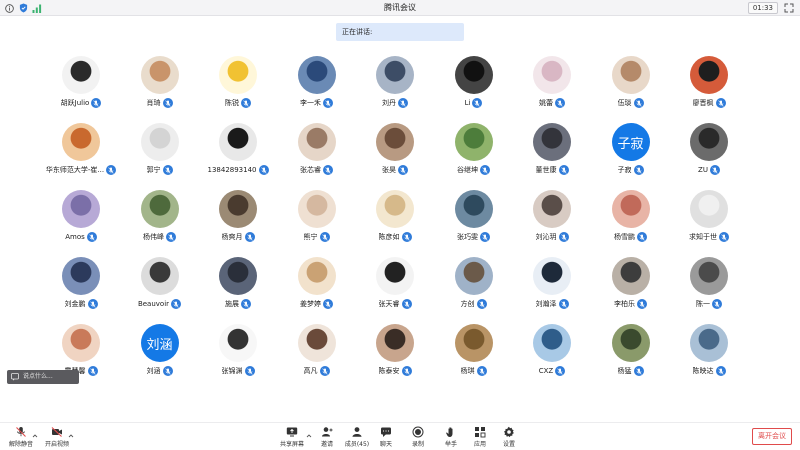 Image resolution: width=800 pixels, height=450 pixels. I want to click on participant-tile: 刘涵 刘涵, so click(160, 353).